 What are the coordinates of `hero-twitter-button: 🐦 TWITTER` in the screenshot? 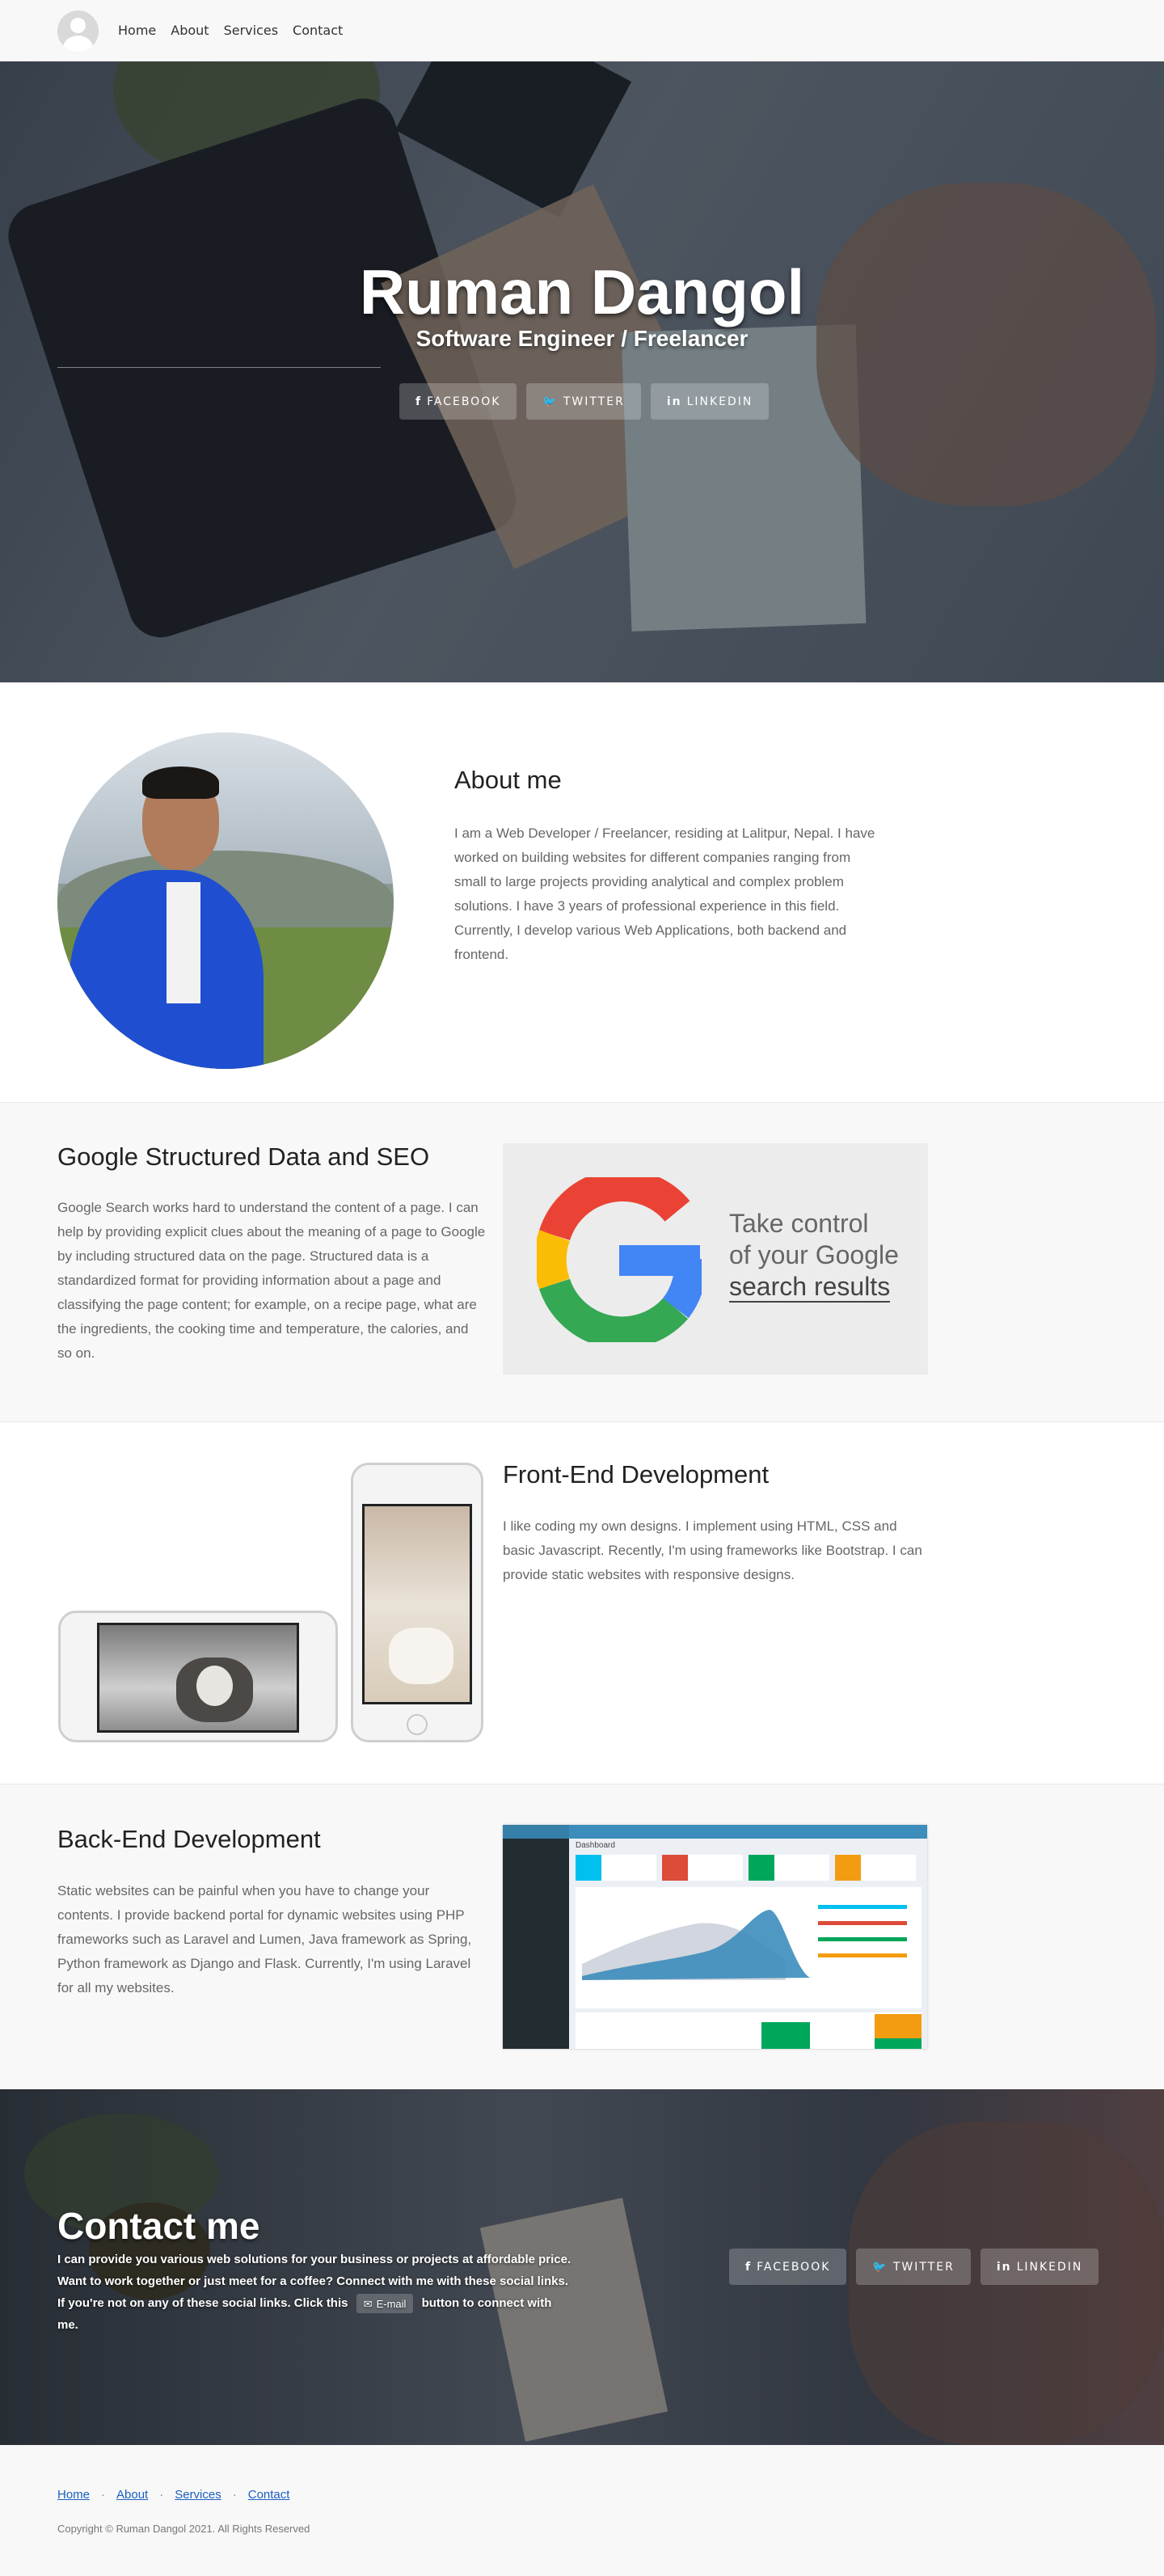 It's located at (584, 401).